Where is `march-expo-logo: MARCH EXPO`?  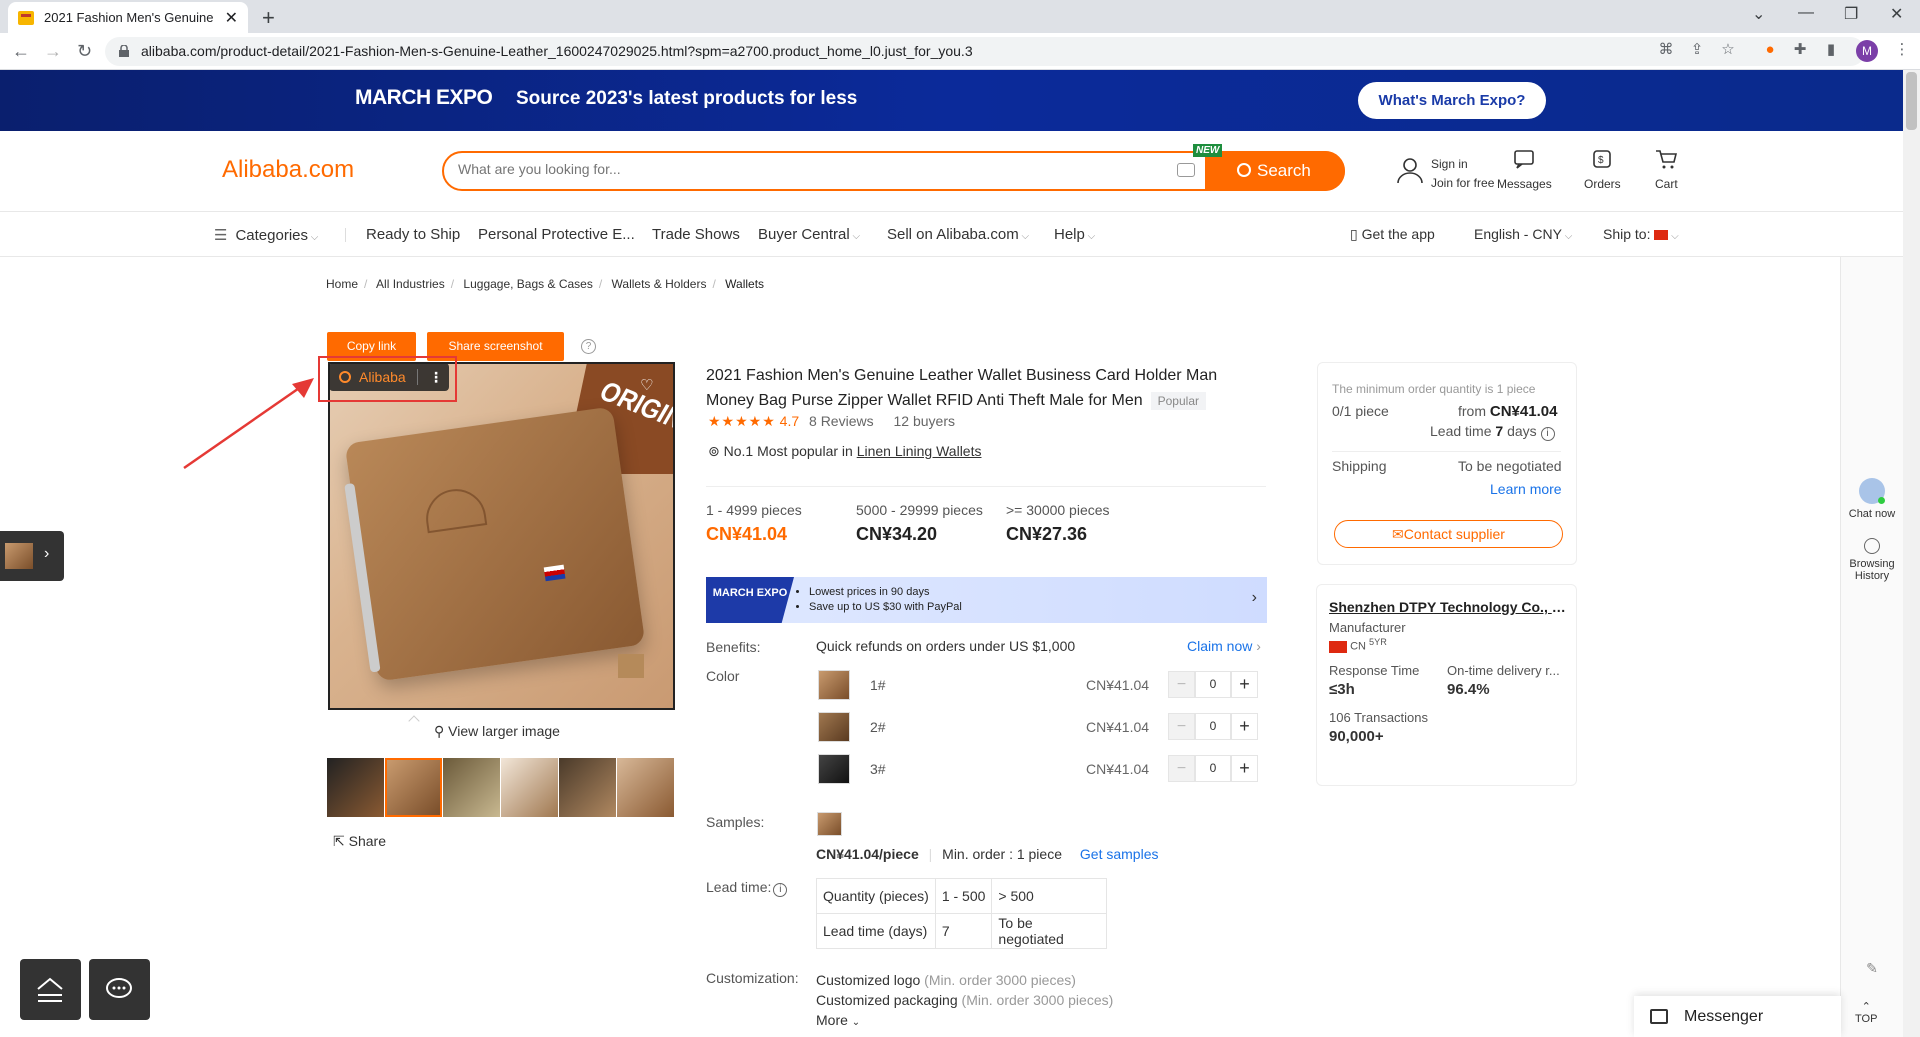
march-expo-logo: MARCH EXPO is located at coordinates (750, 600).